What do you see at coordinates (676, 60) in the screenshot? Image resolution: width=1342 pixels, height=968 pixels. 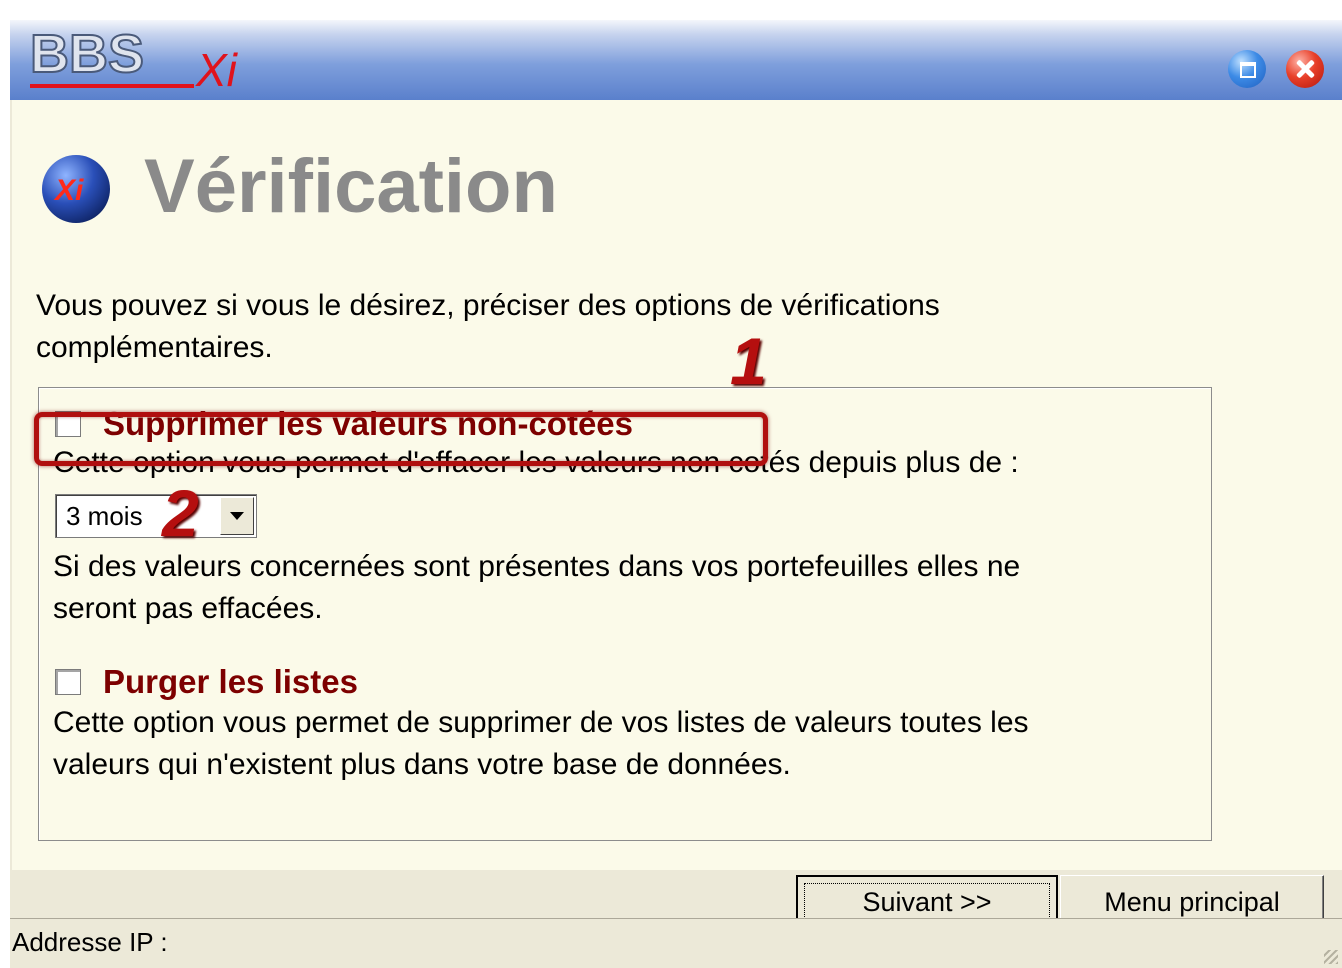 I see `title-bar: BBS Xi` at bounding box center [676, 60].